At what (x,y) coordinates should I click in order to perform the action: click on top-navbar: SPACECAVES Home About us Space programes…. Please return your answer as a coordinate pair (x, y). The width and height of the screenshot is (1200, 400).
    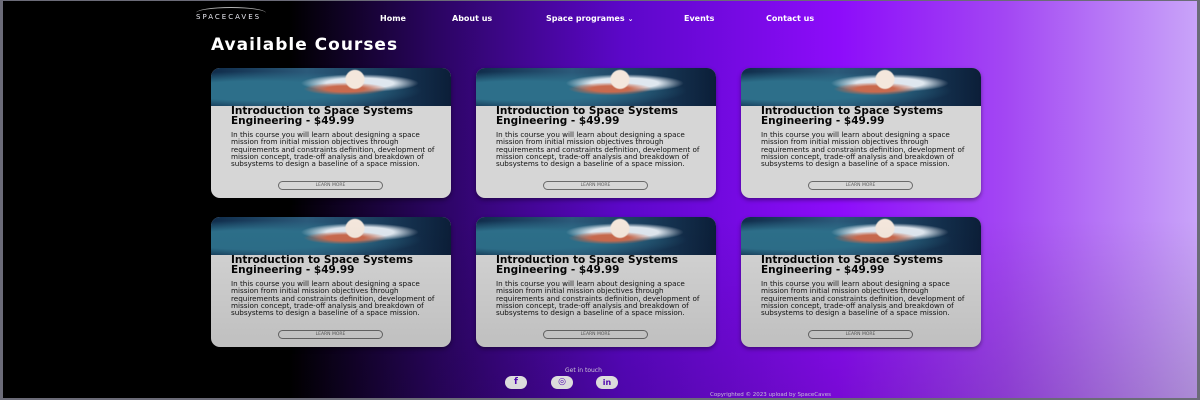
    Looking at the image, I should click on (600, 18).